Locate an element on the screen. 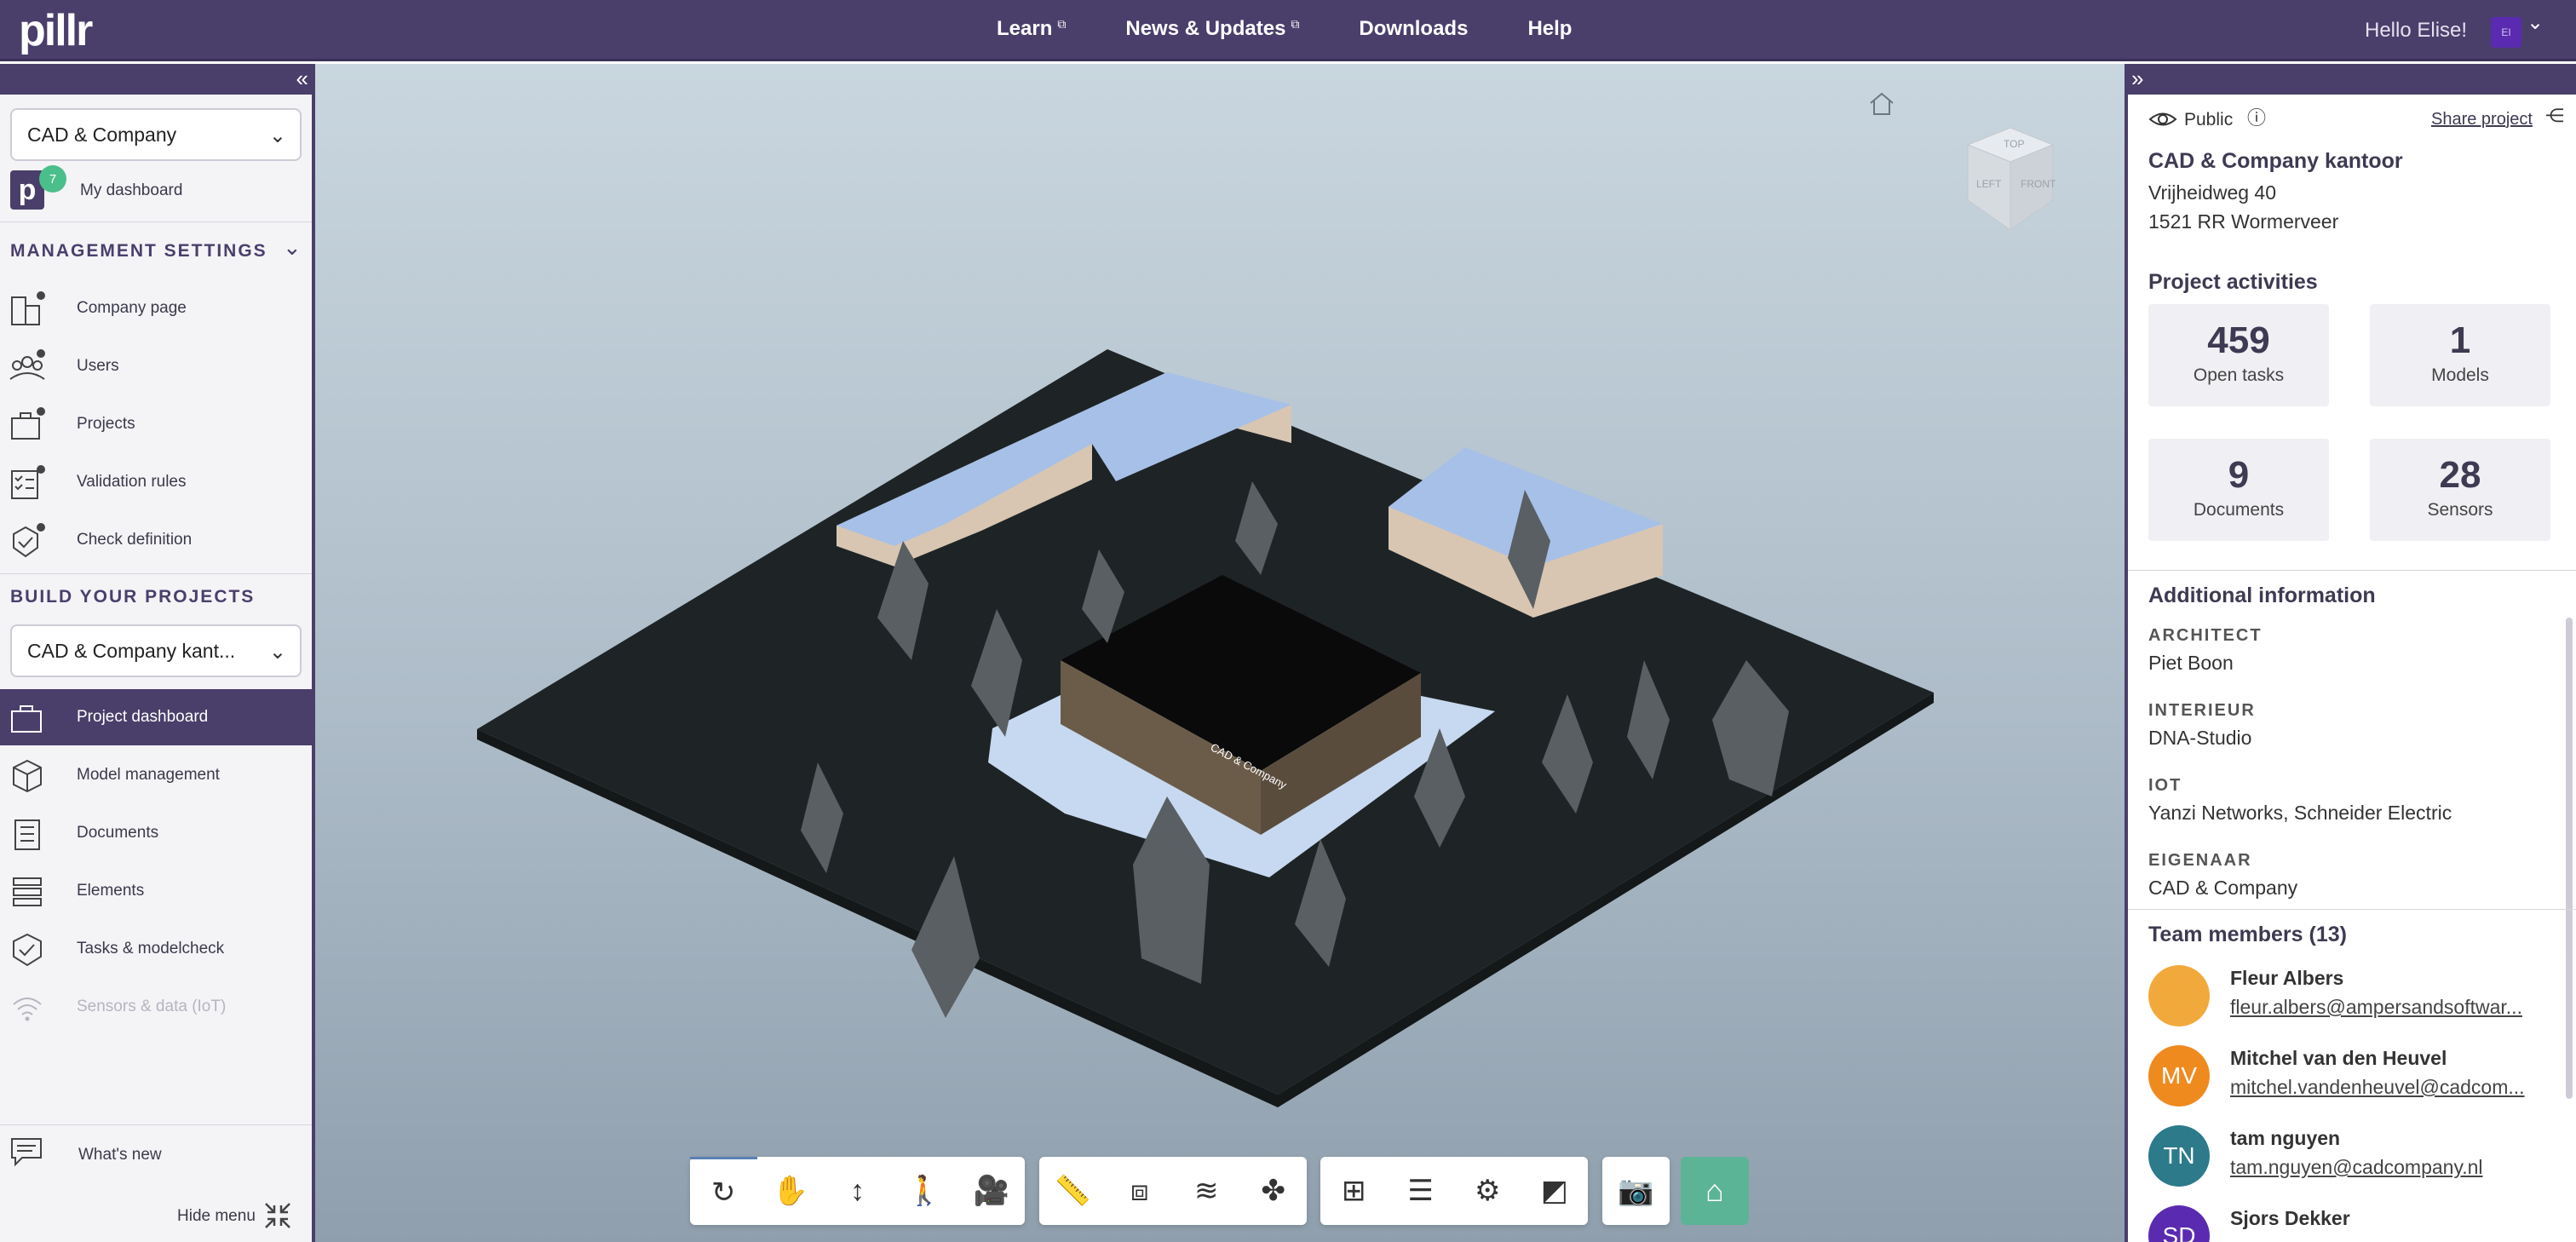  screenshot-toolbar: 📷 is located at coordinates (1636, 1191).